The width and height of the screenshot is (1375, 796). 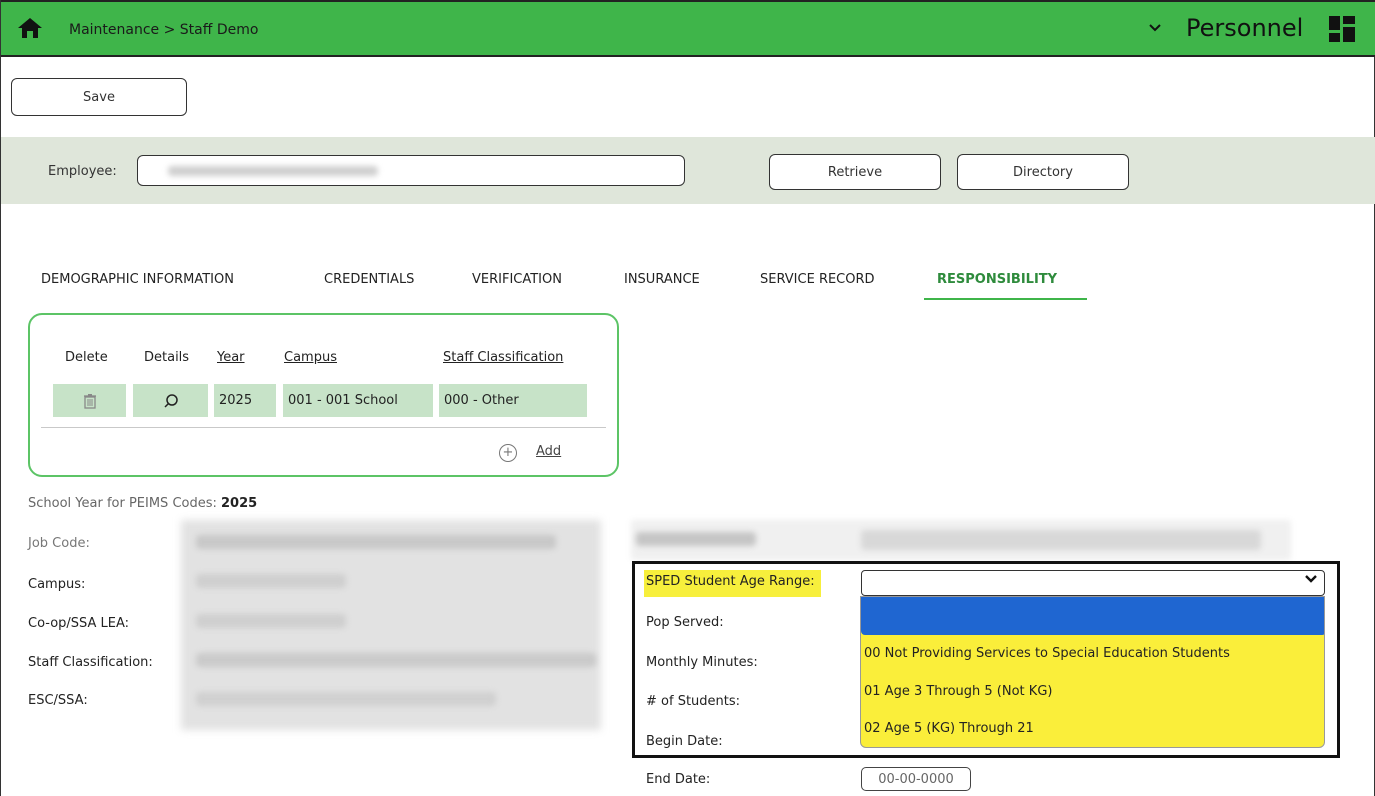 What do you see at coordinates (59, 543) in the screenshot?
I see `job-code-label: Job Code:` at bounding box center [59, 543].